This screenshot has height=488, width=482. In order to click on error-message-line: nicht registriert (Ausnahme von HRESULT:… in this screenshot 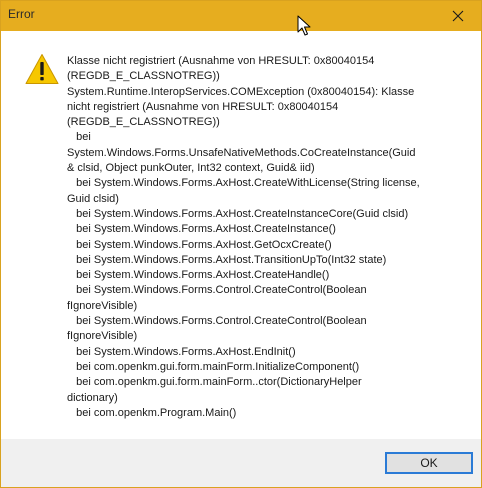, I will do `click(203, 106)`.